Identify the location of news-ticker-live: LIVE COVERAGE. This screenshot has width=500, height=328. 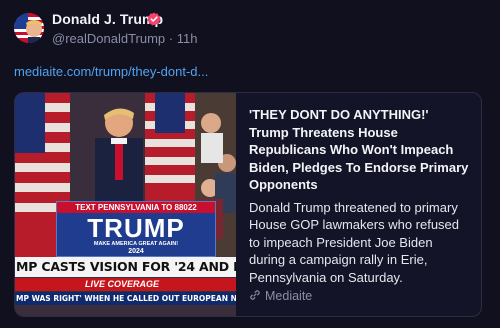
(125, 284).